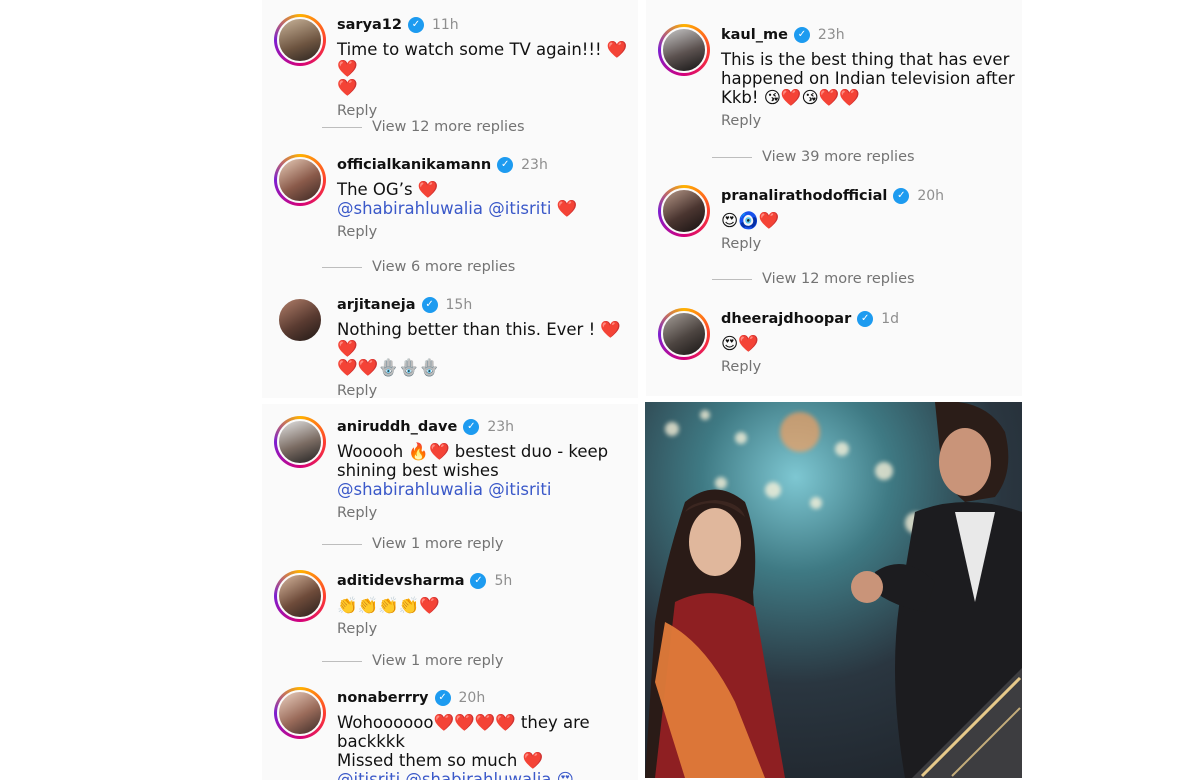  I want to click on username: kaul_me, so click(754, 35).